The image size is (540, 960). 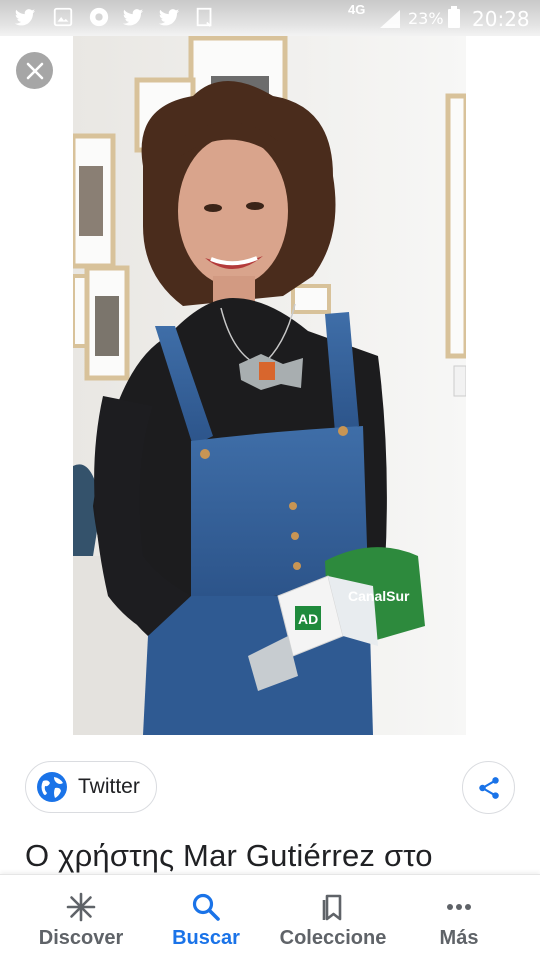 I want to click on search-icon, so click(x=206, y=907).